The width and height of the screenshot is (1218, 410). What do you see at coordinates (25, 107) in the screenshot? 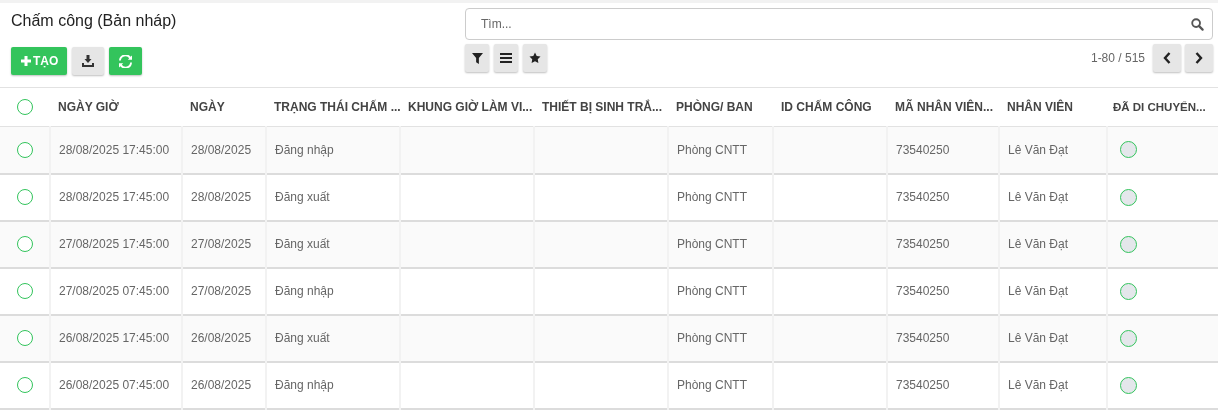
I see `select-all-checkbox` at bounding box center [25, 107].